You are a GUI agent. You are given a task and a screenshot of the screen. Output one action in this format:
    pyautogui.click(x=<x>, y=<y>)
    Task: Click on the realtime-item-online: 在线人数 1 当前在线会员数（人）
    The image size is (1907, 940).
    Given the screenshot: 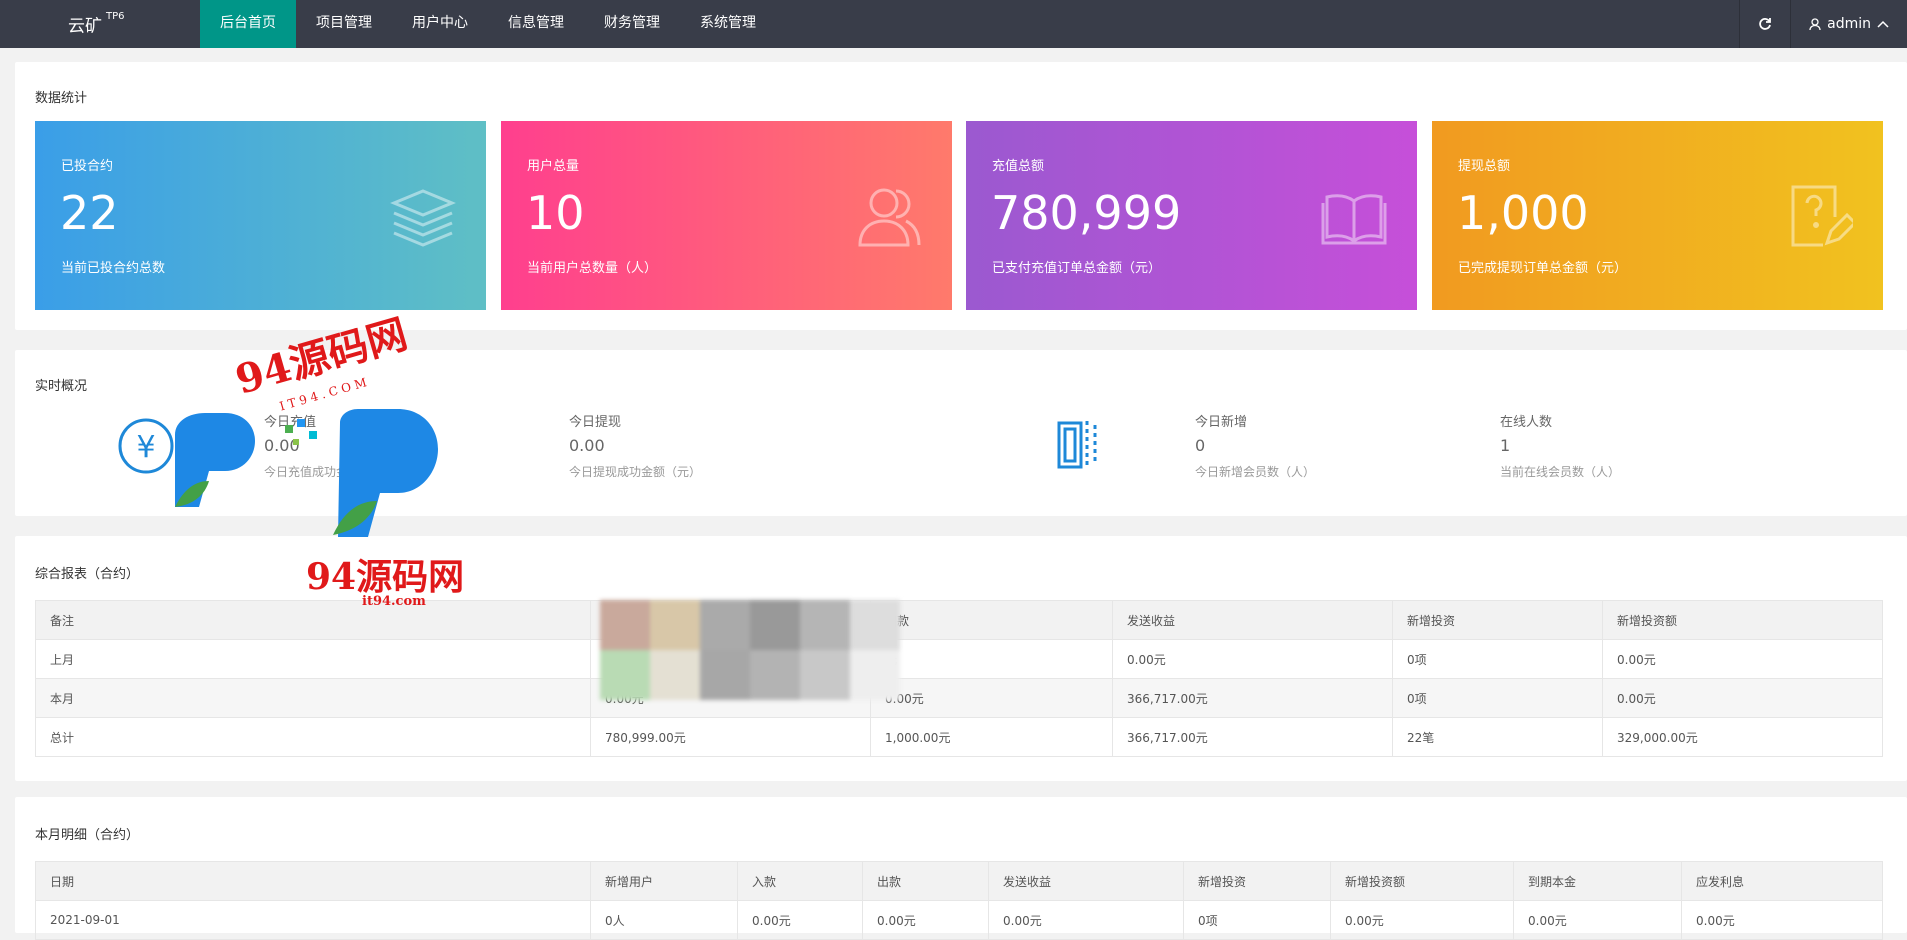 What is the action you would take?
    pyautogui.click(x=1560, y=445)
    